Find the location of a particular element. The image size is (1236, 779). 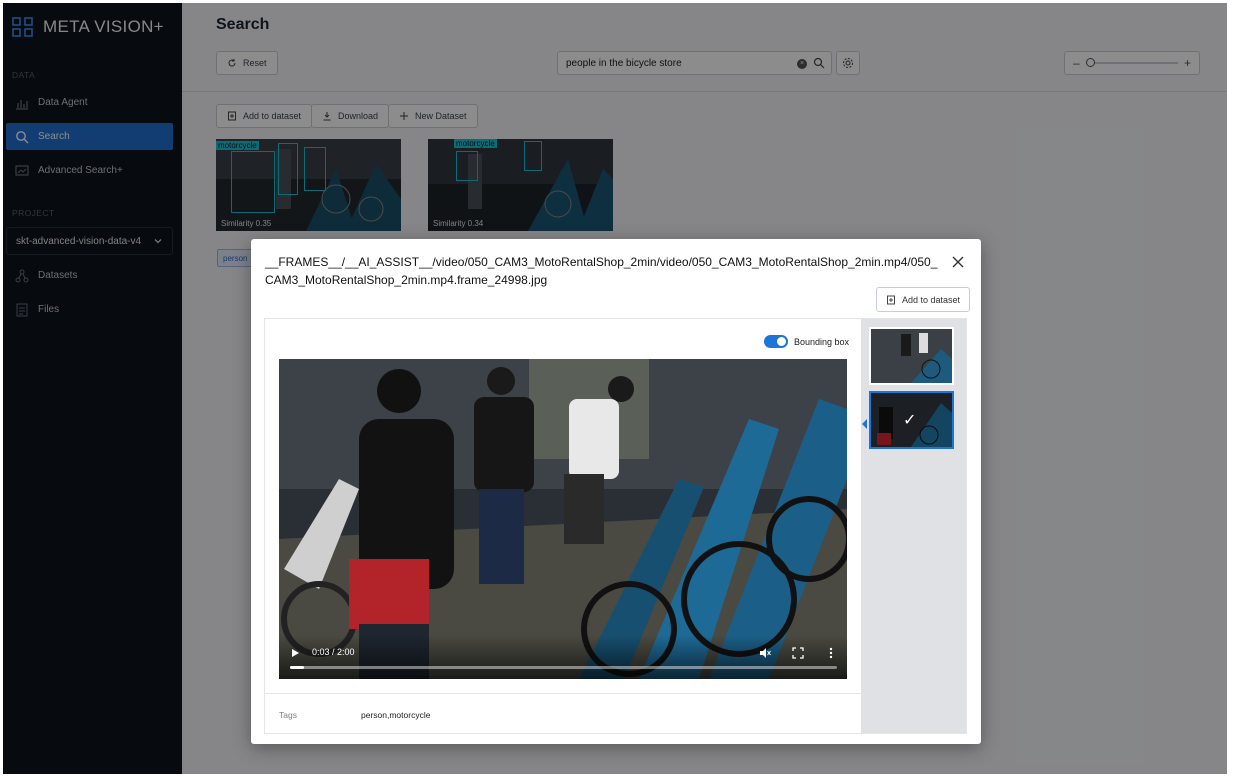

modal-add-to-dataset-button: Add to dataset is located at coordinates (923, 299).